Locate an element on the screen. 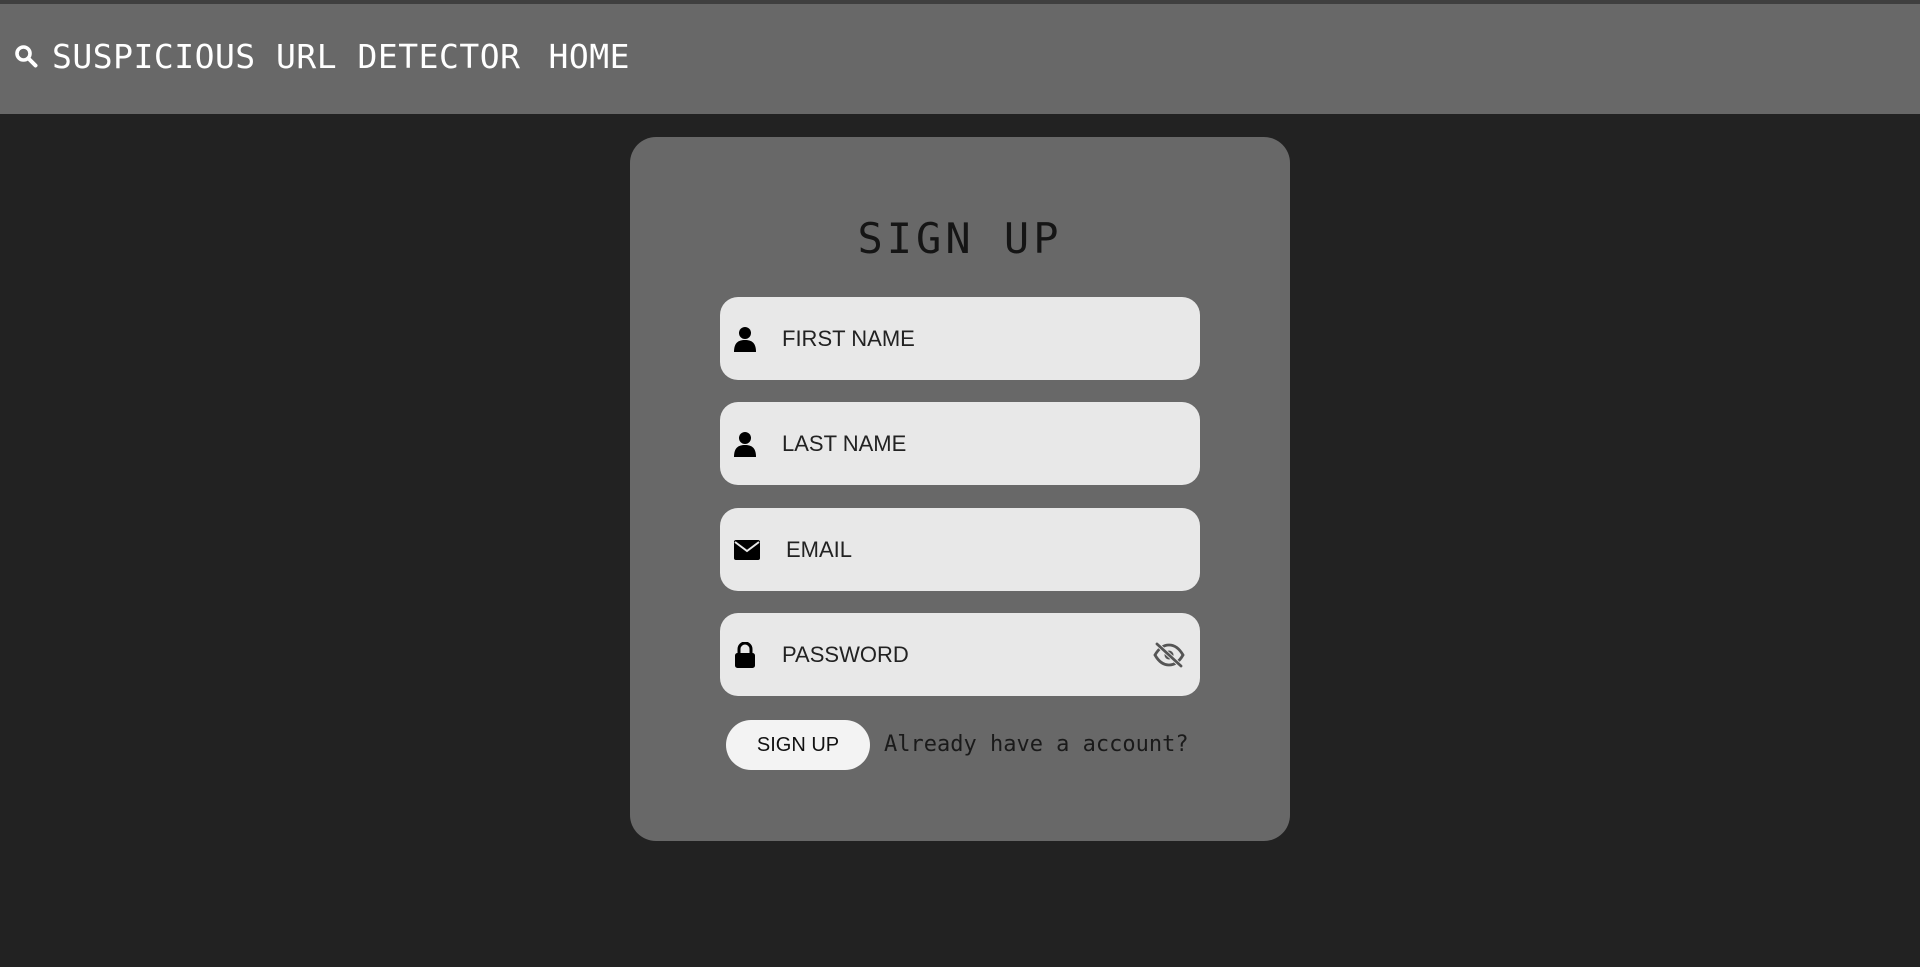 The height and width of the screenshot is (967, 1920). first-name-field is located at coordinates (960, 338).